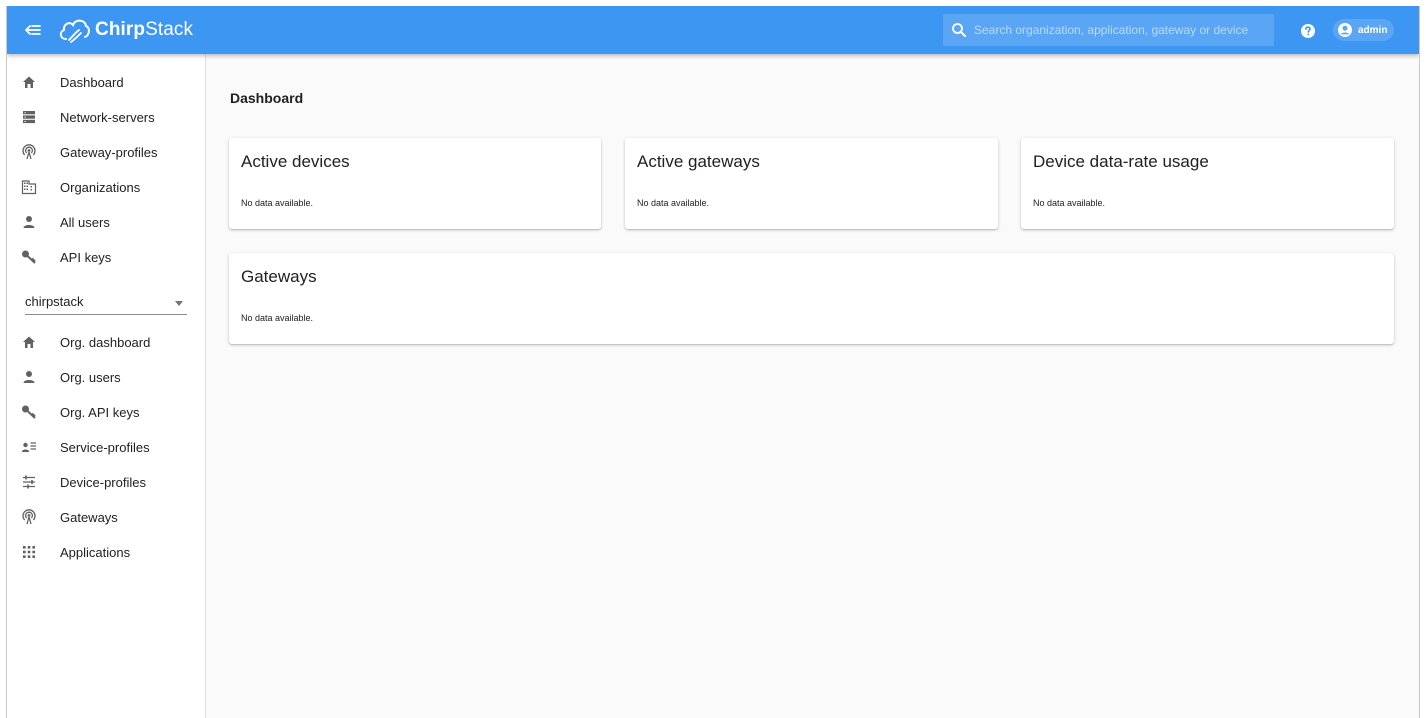 The image size is (1426, 718). What do you see at coordinates (959, 30) in the screenshot?
I see `search-icon` at bounding box center [959, 30].